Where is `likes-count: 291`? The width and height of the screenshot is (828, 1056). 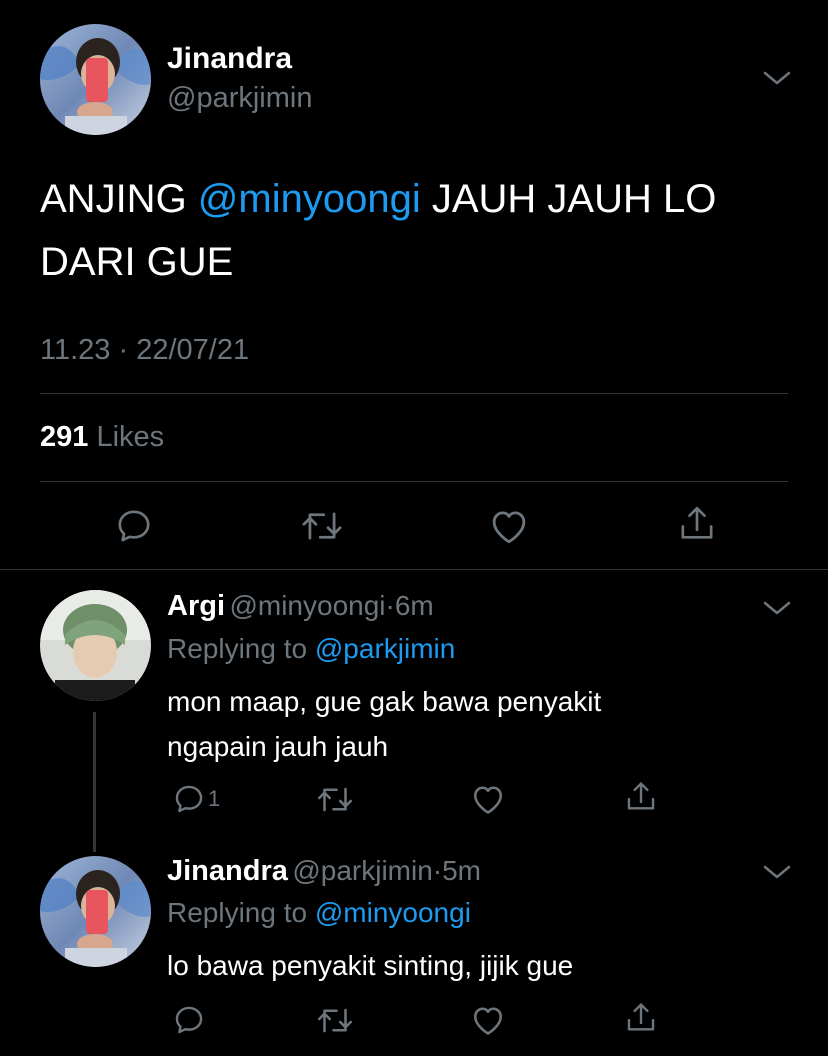 likes-count: 291 is located at coordinates (64, 437).